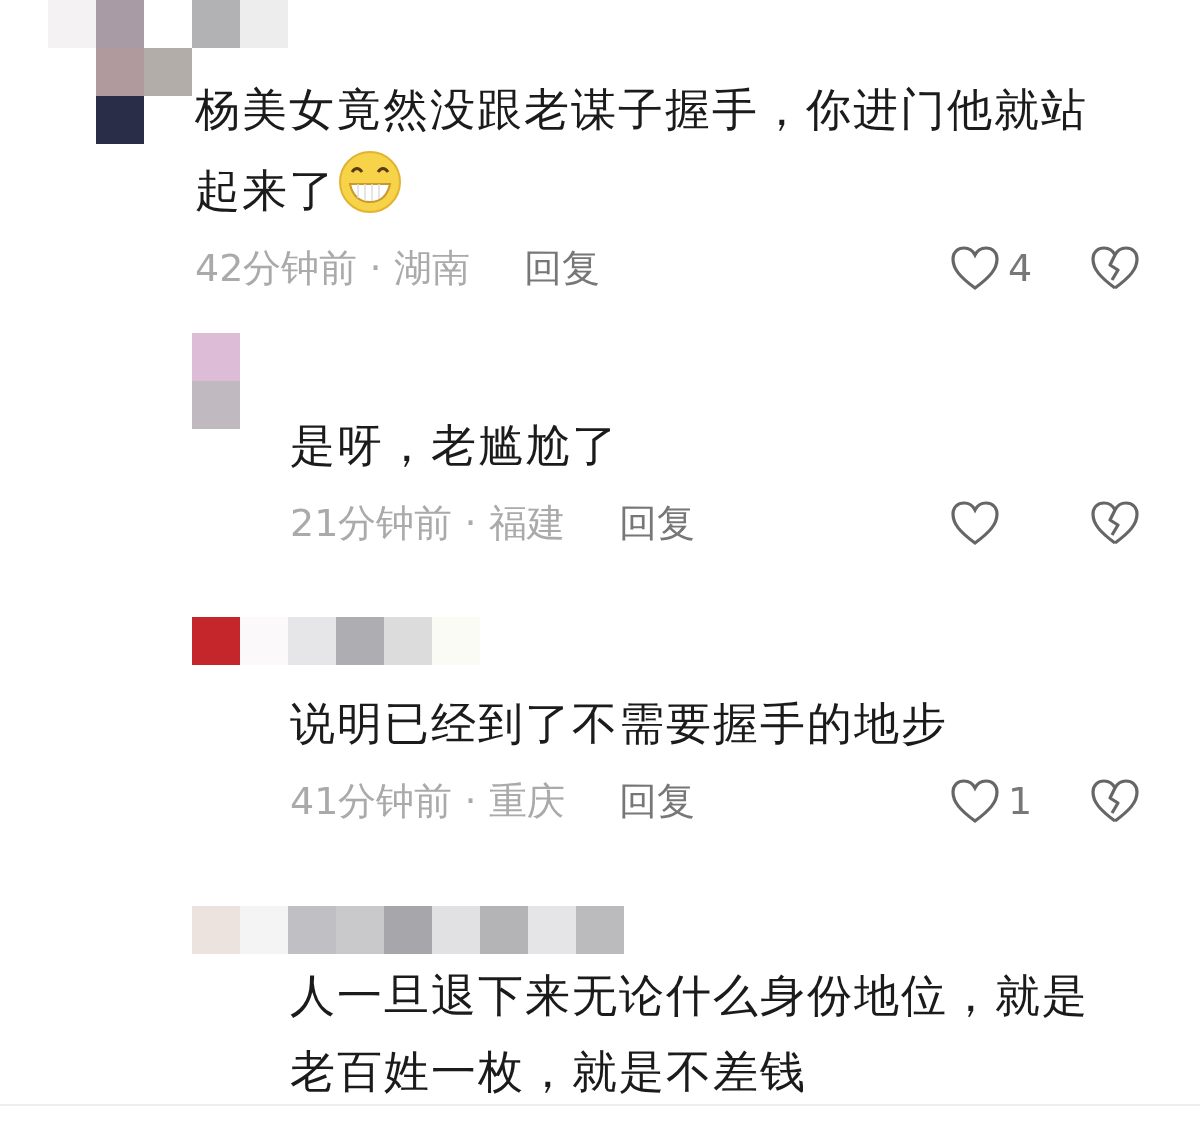 The height and width of the screenshot is (1126, 1200). What do you see at coordinates (427, 801) in the screenshot?
I see `comment-time-location: 41分钟前 · 重庆` at bounding box center [427, 801].